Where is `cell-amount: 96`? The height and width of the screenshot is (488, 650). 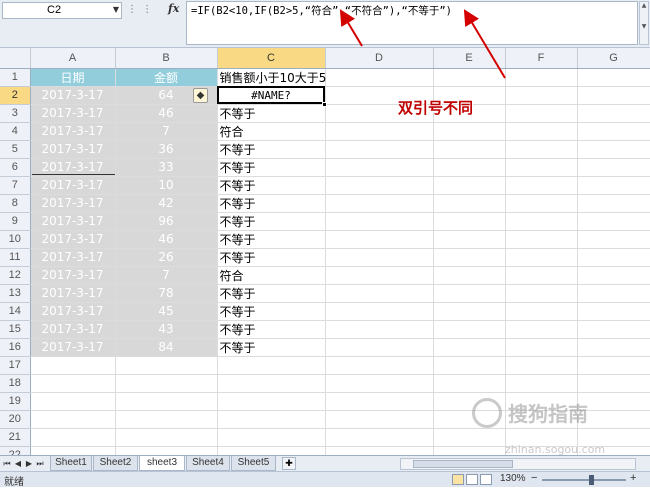 cell-amount: 96 is located at coordinates (166, 221).